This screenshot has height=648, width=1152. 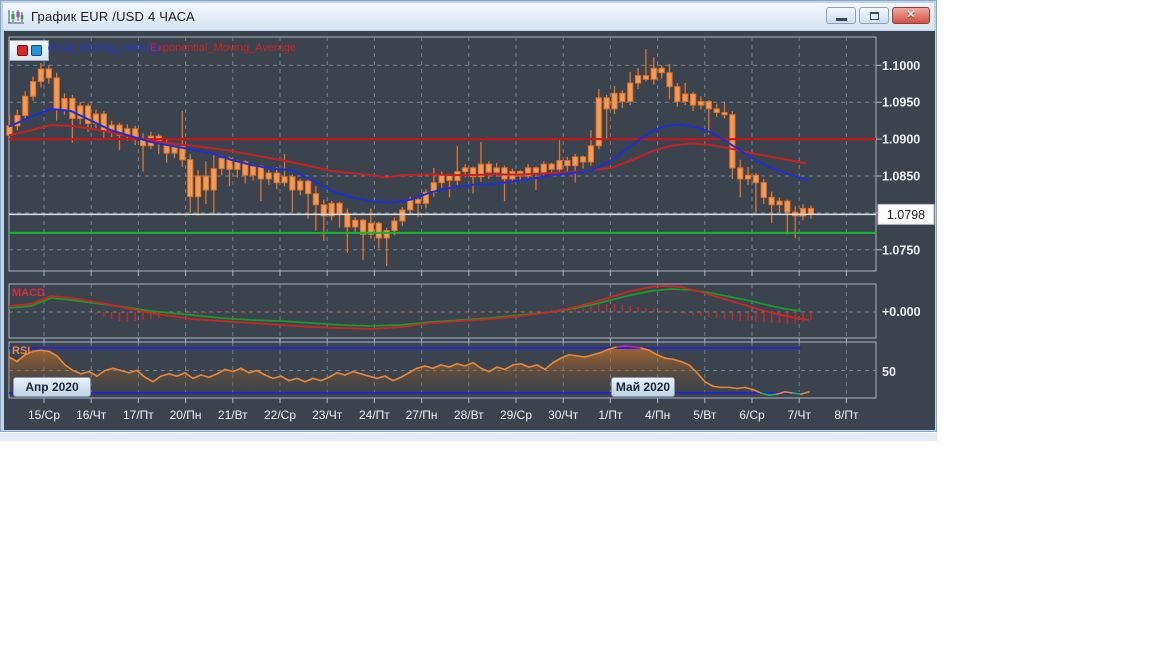 I want to click on svg-text: 7/Чт, so click(x=799, y=415).